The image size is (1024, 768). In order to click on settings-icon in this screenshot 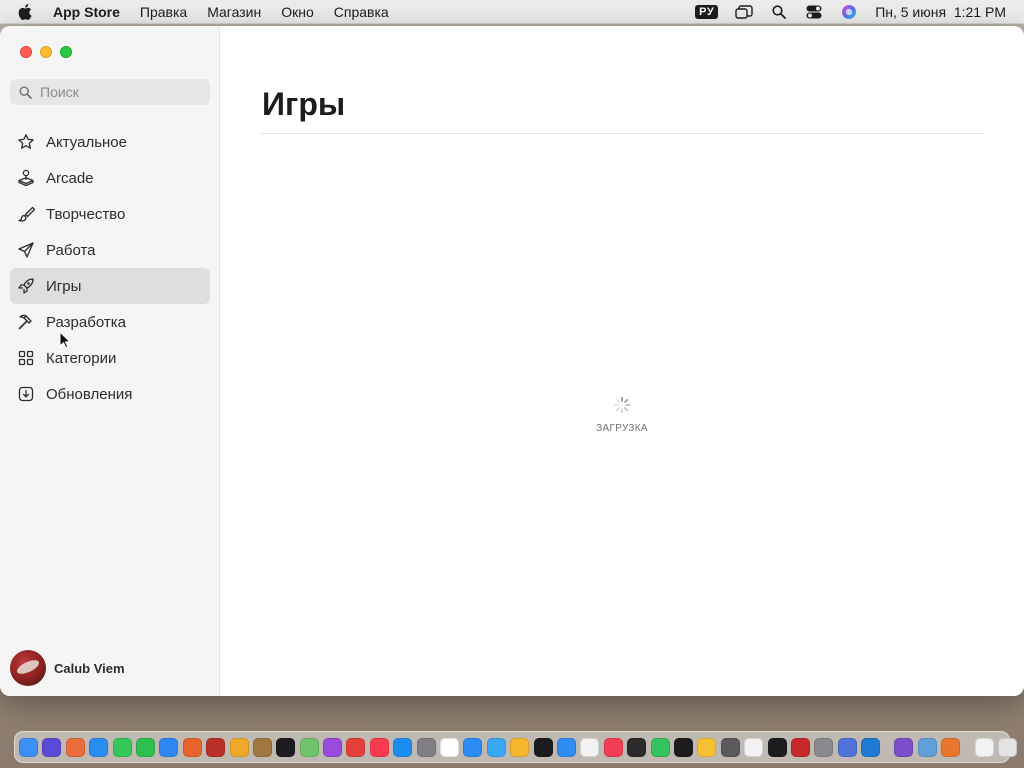, I will do `click(426, 747)`.